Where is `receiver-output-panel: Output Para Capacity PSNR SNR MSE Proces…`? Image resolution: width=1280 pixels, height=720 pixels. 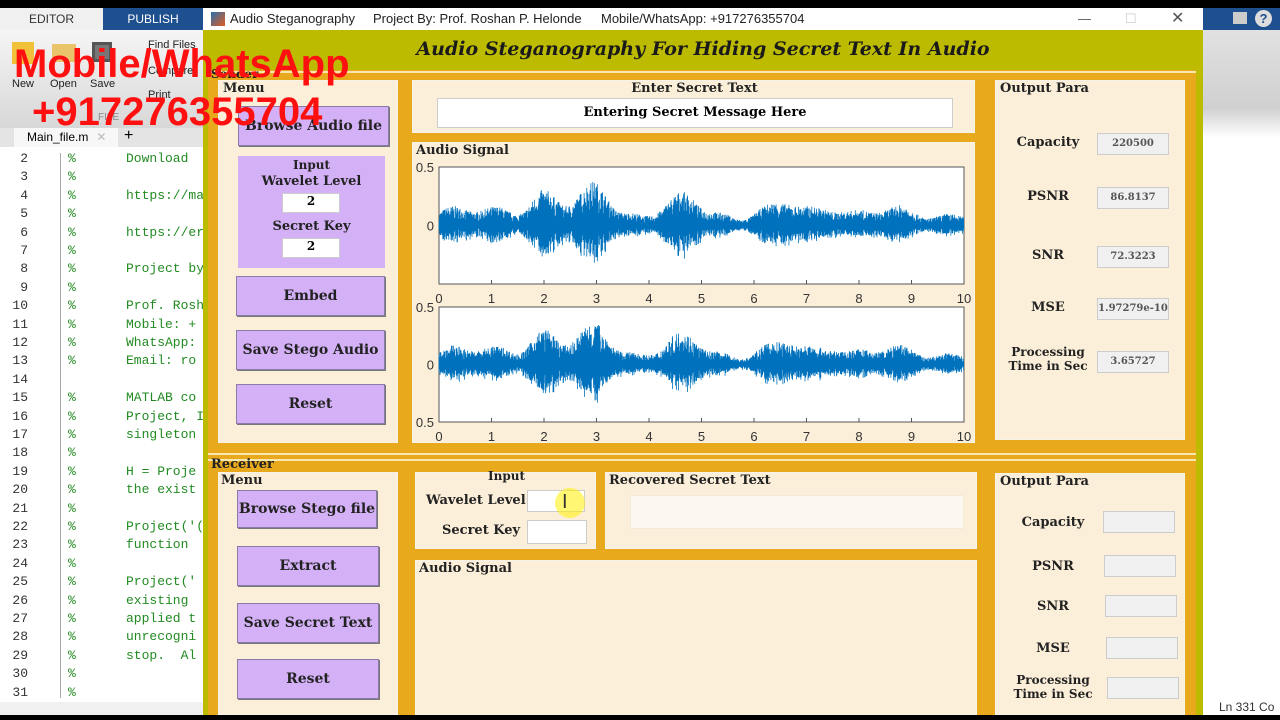 receiver-output-panel: Output Para Capacity PSNR SNR MSE Proces… is located at coordinates (1090, 594).